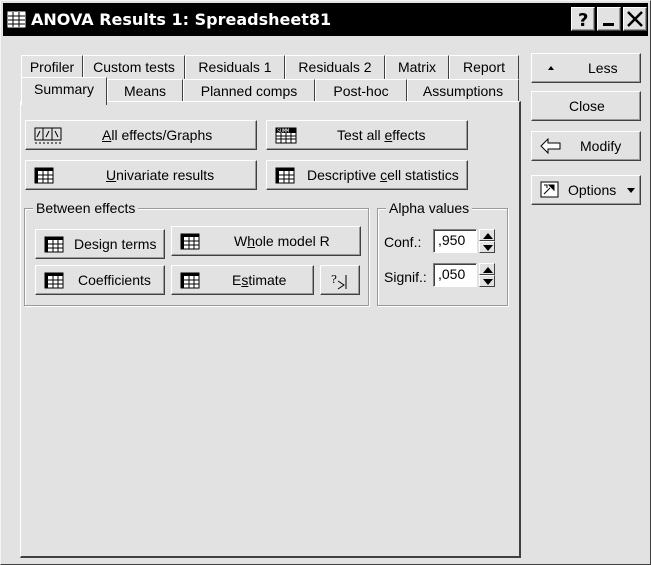 The height and width of the screenshot is (565, 651). Describe the element at coordinates (141, 175) in the screenshot. I see `univariate-results-button: Univariate results` at that location.